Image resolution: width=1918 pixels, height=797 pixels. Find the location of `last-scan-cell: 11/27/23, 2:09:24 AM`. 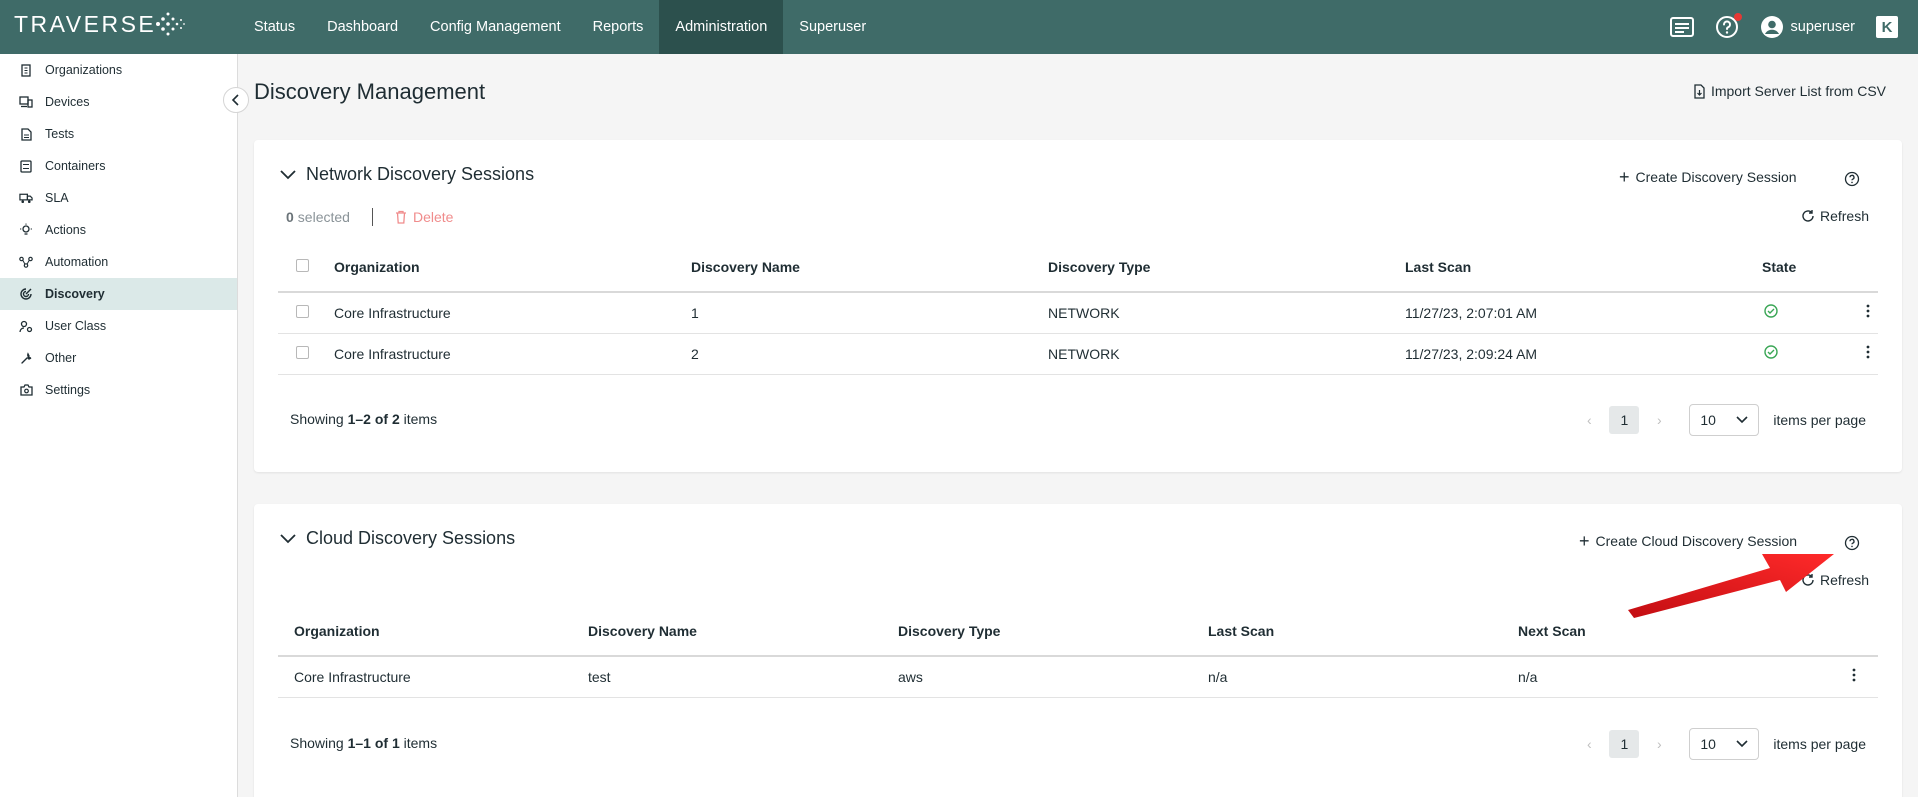

last-scan-cell: 11/27/23, 2:09:24 AM is located at coordinates (1583, 354).